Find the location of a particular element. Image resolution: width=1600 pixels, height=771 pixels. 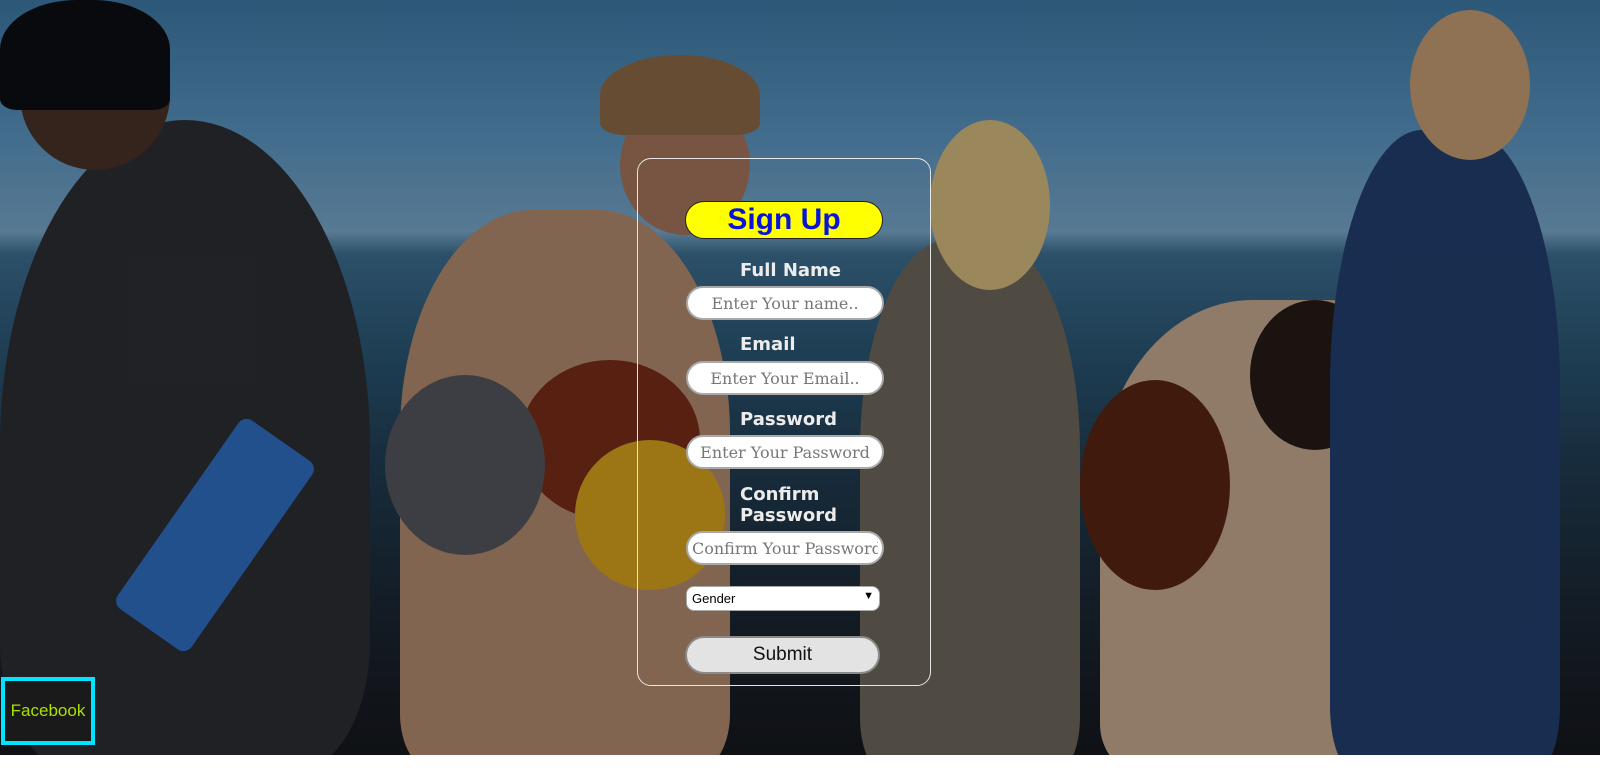

confirm-password-label-line2: Password is located at coordinates (789, 515).